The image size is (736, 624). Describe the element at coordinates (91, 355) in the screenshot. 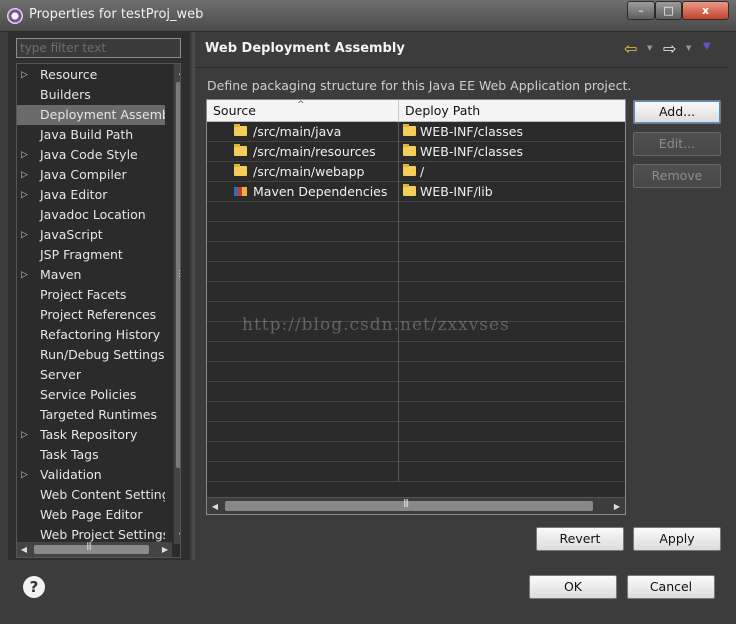

I see `tree-item: Run/Debug Settings` at that location.